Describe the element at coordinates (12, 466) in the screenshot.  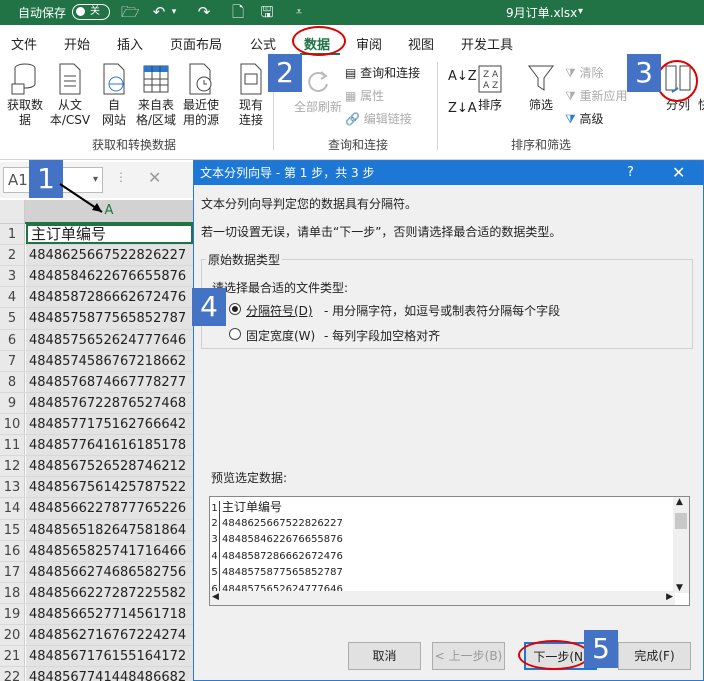
I see `row-number: 12` at that location.